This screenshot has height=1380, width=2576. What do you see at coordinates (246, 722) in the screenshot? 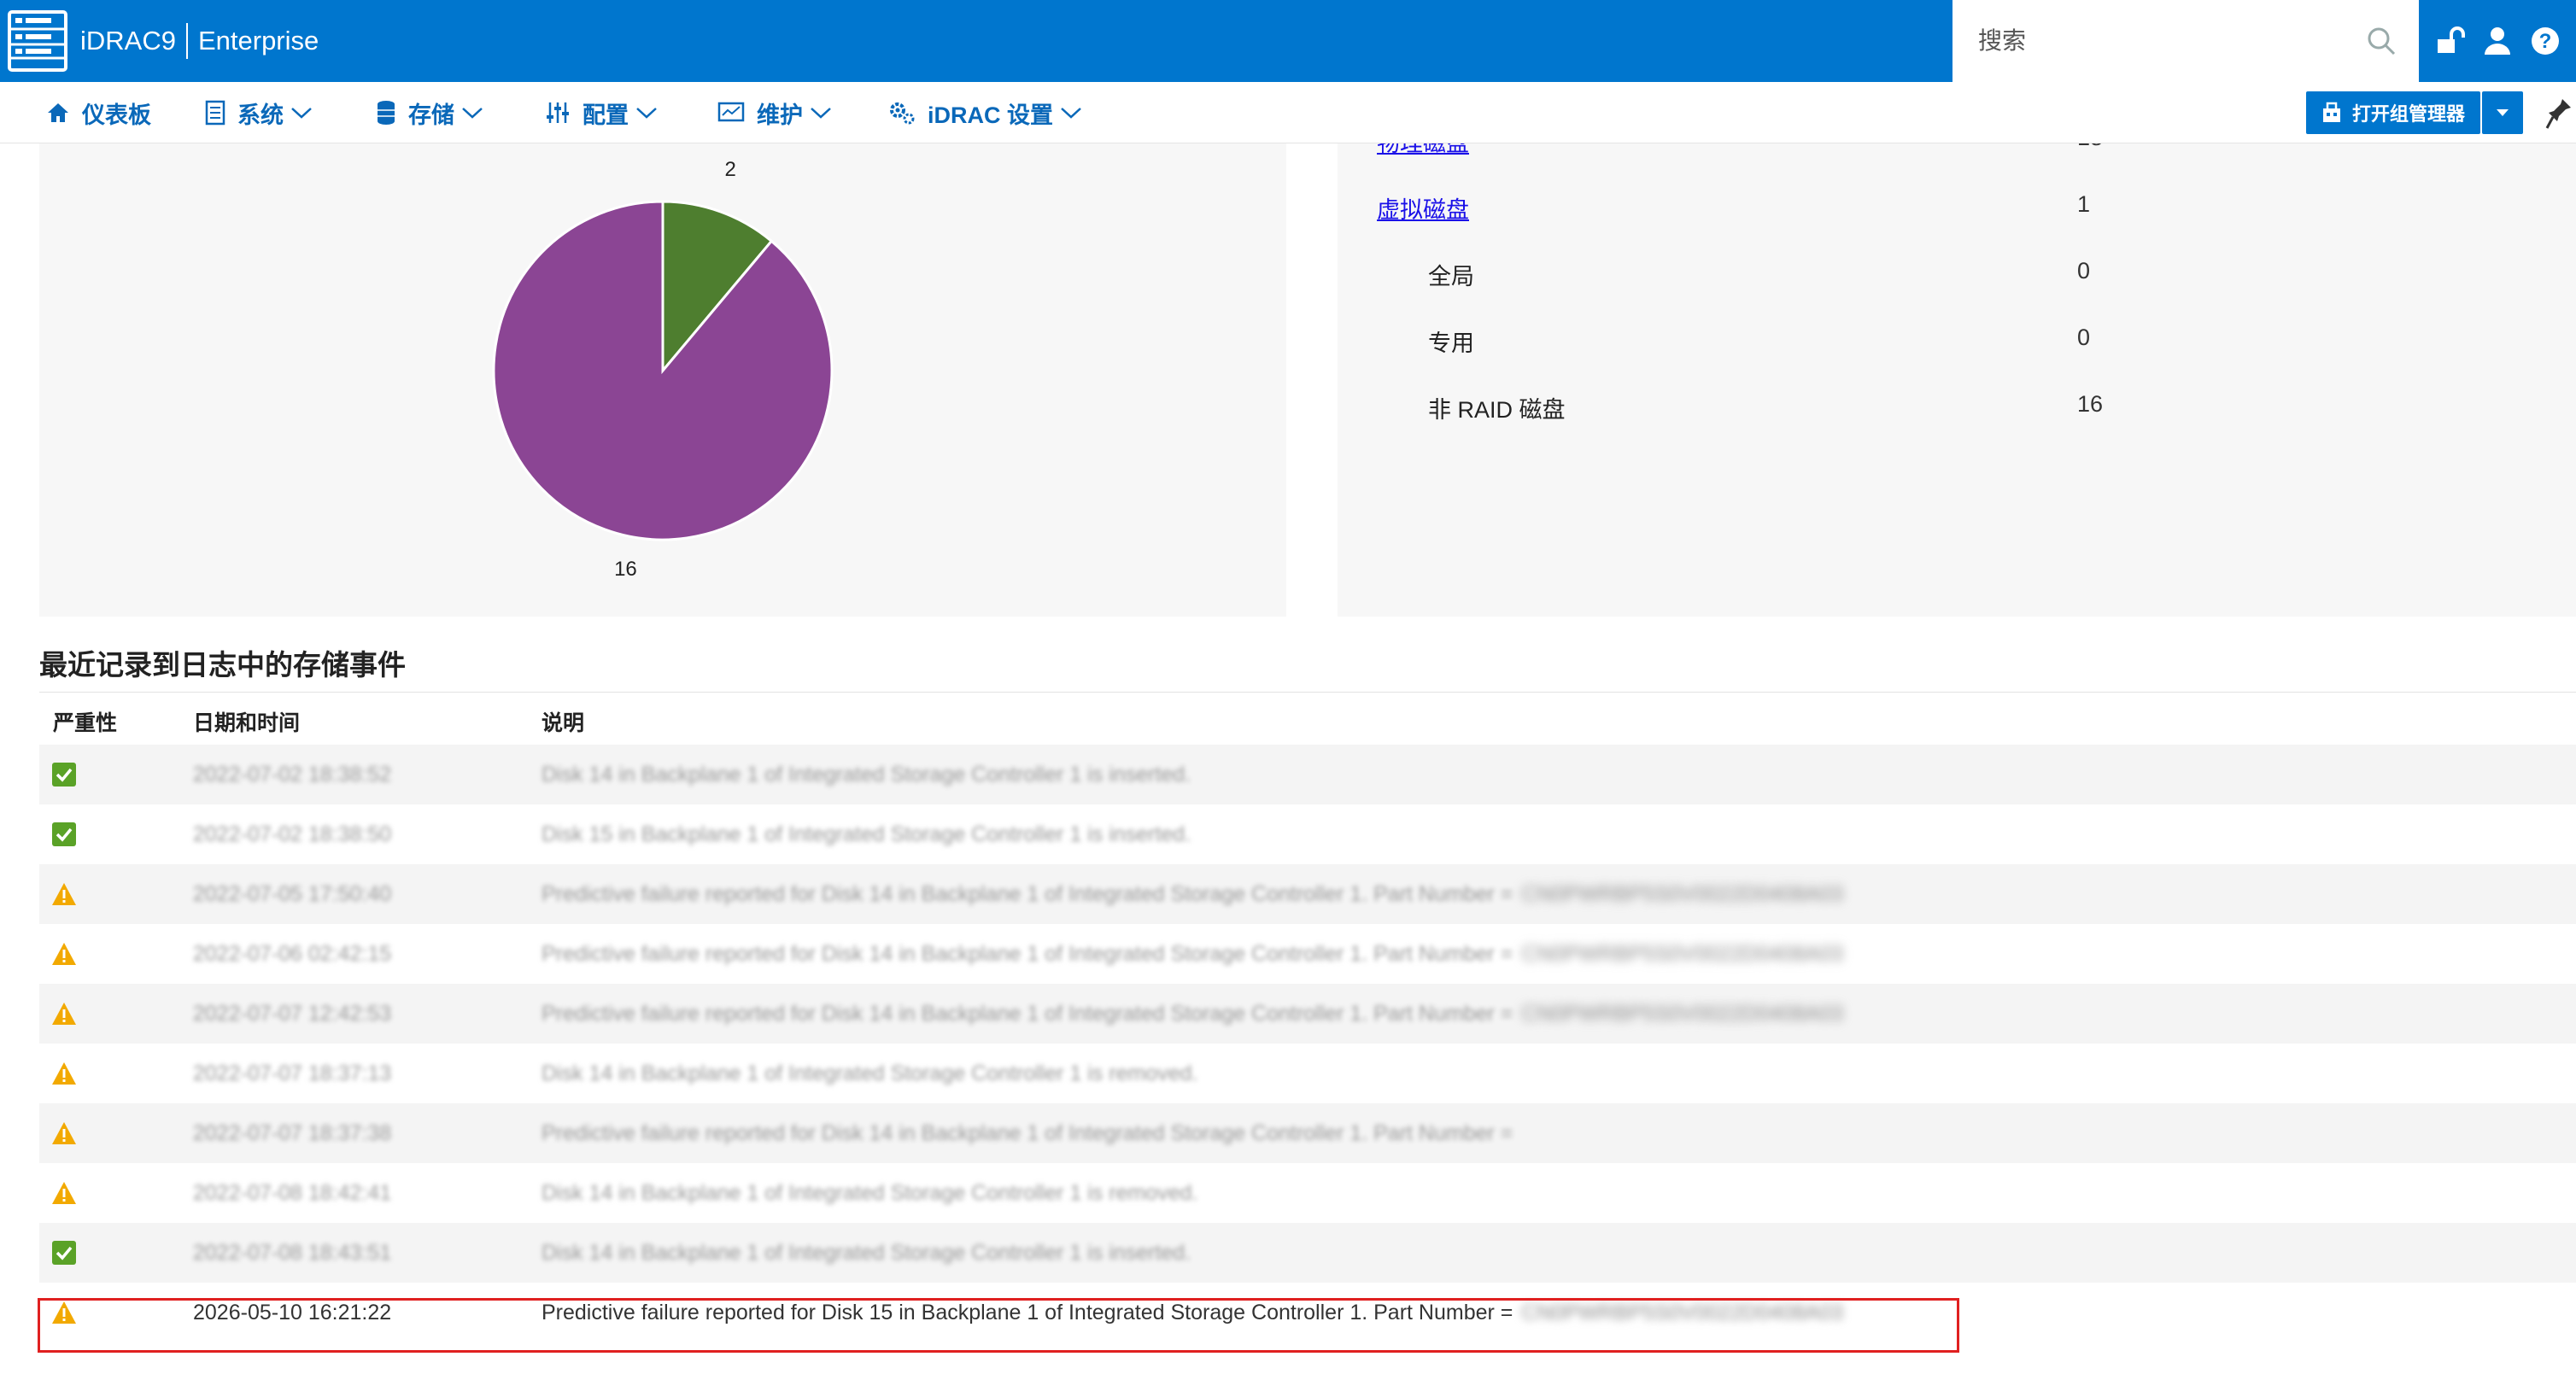
I see `column-header-datetime: 日期和时间` at bounding box center [246, 722].